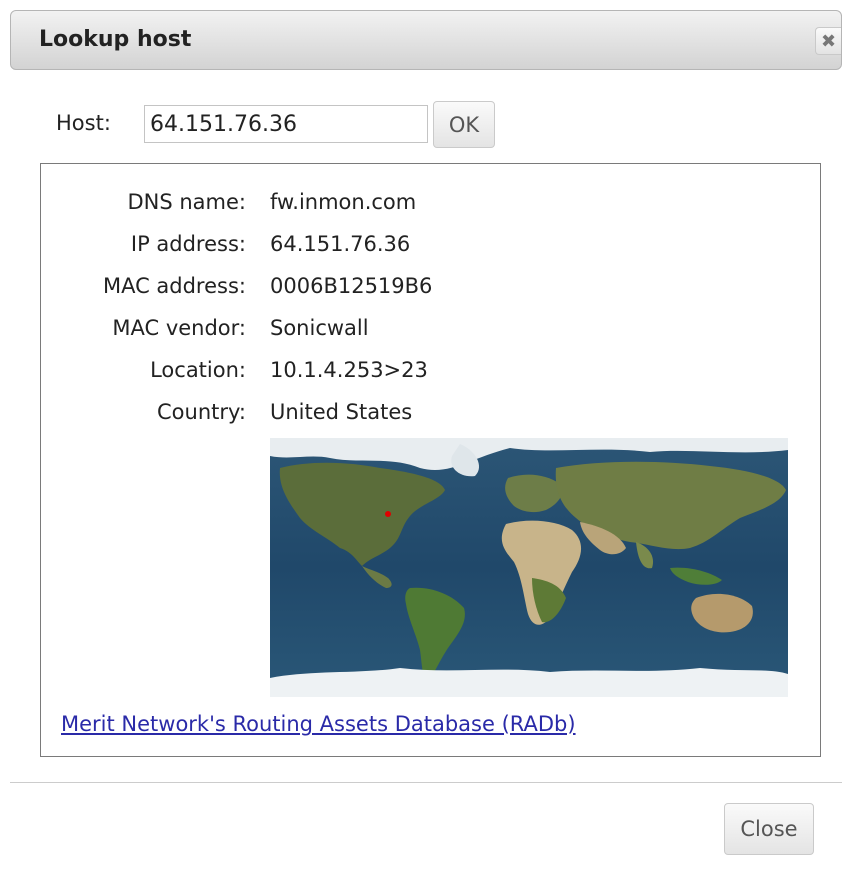 The image size is (842, 879). Describe the element at coordinates (430, 247) in the screenshot. I see `ip-address-row: IP address: 64.151.76.36` at that location.